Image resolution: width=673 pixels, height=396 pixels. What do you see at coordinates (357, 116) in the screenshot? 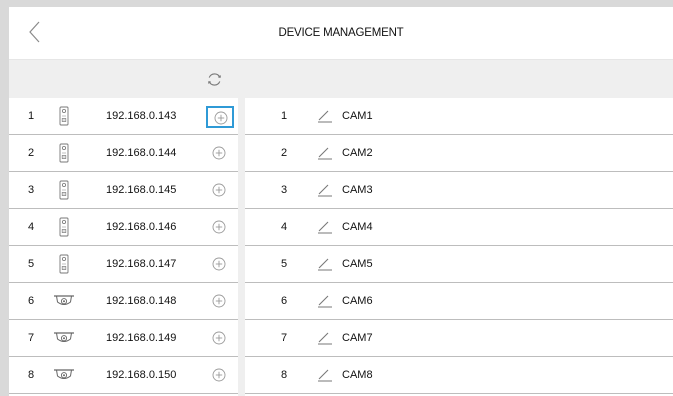
I see `camera-name: CAM1` at bounding box center [357, 116].